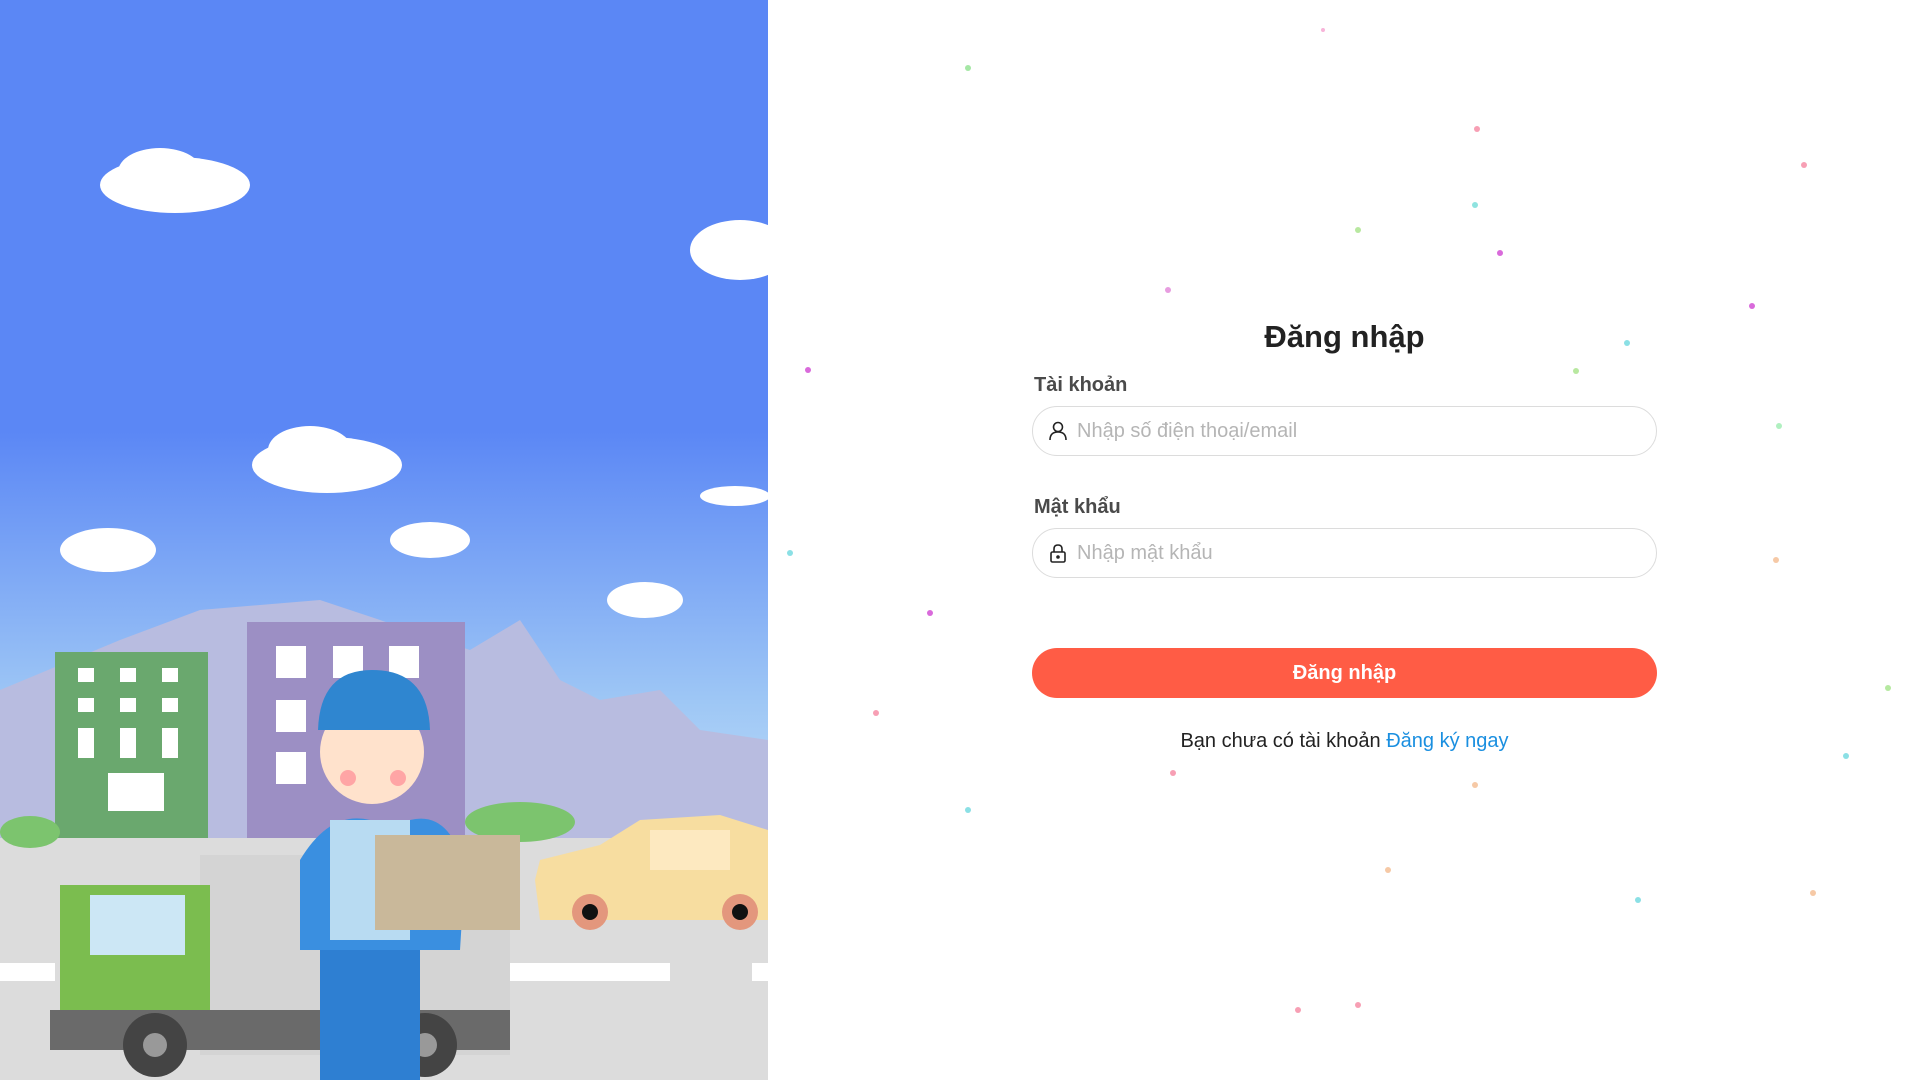 This screenshot has width=1920, height=1080. I want to click on register-link: Đăng ký ngay, so click(1447, 741).